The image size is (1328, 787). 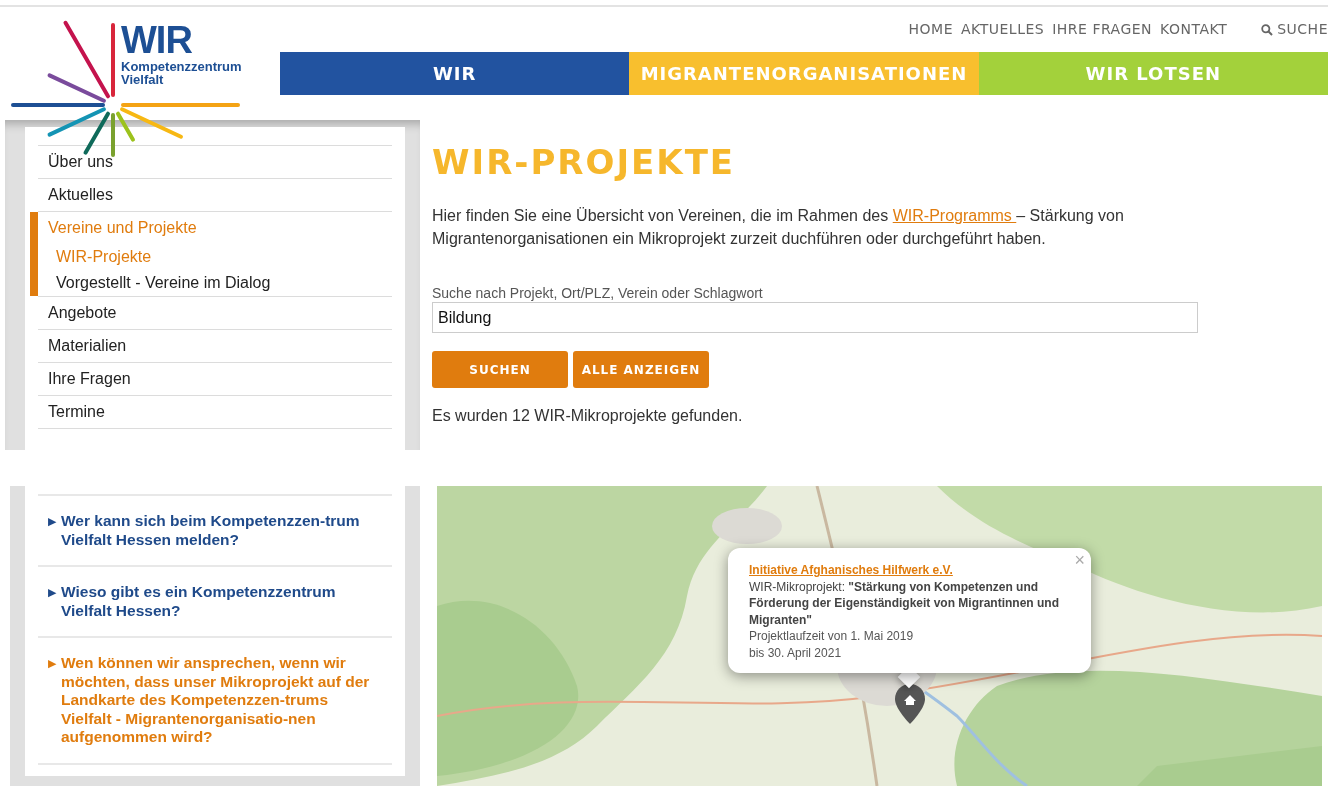 I want to click on search-field: Bildung, so click(x=815, y=317).